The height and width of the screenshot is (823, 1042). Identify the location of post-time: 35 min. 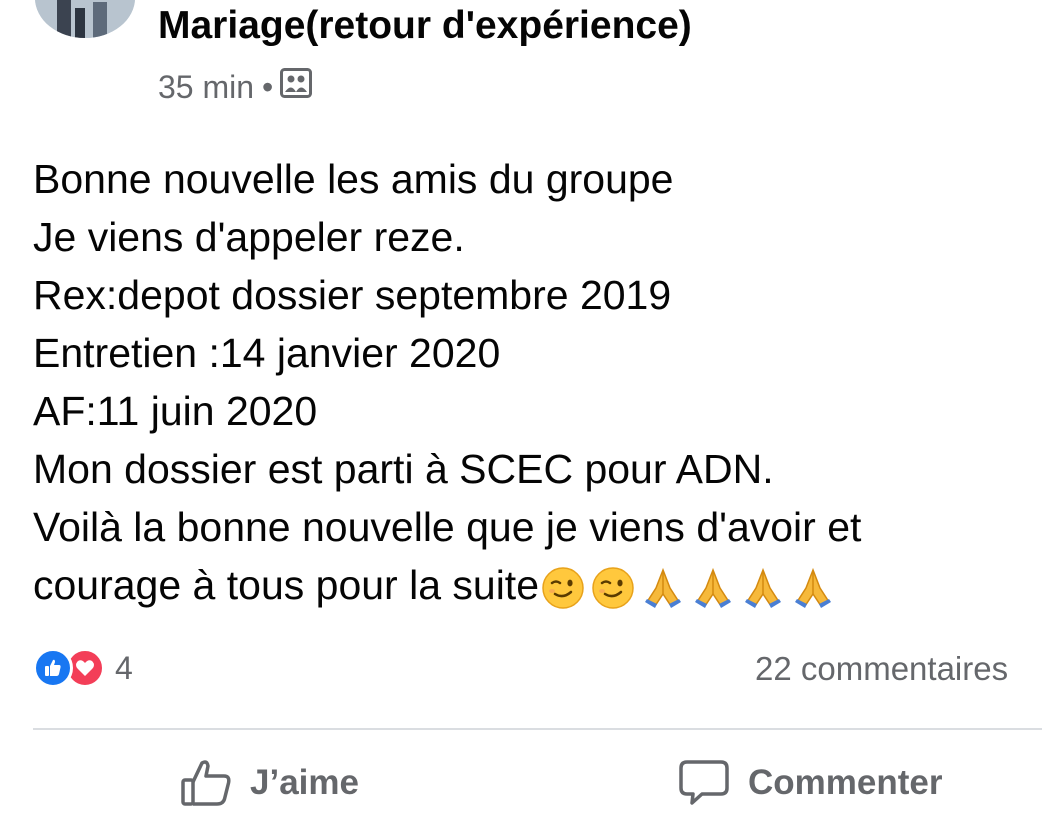
(206, 87).